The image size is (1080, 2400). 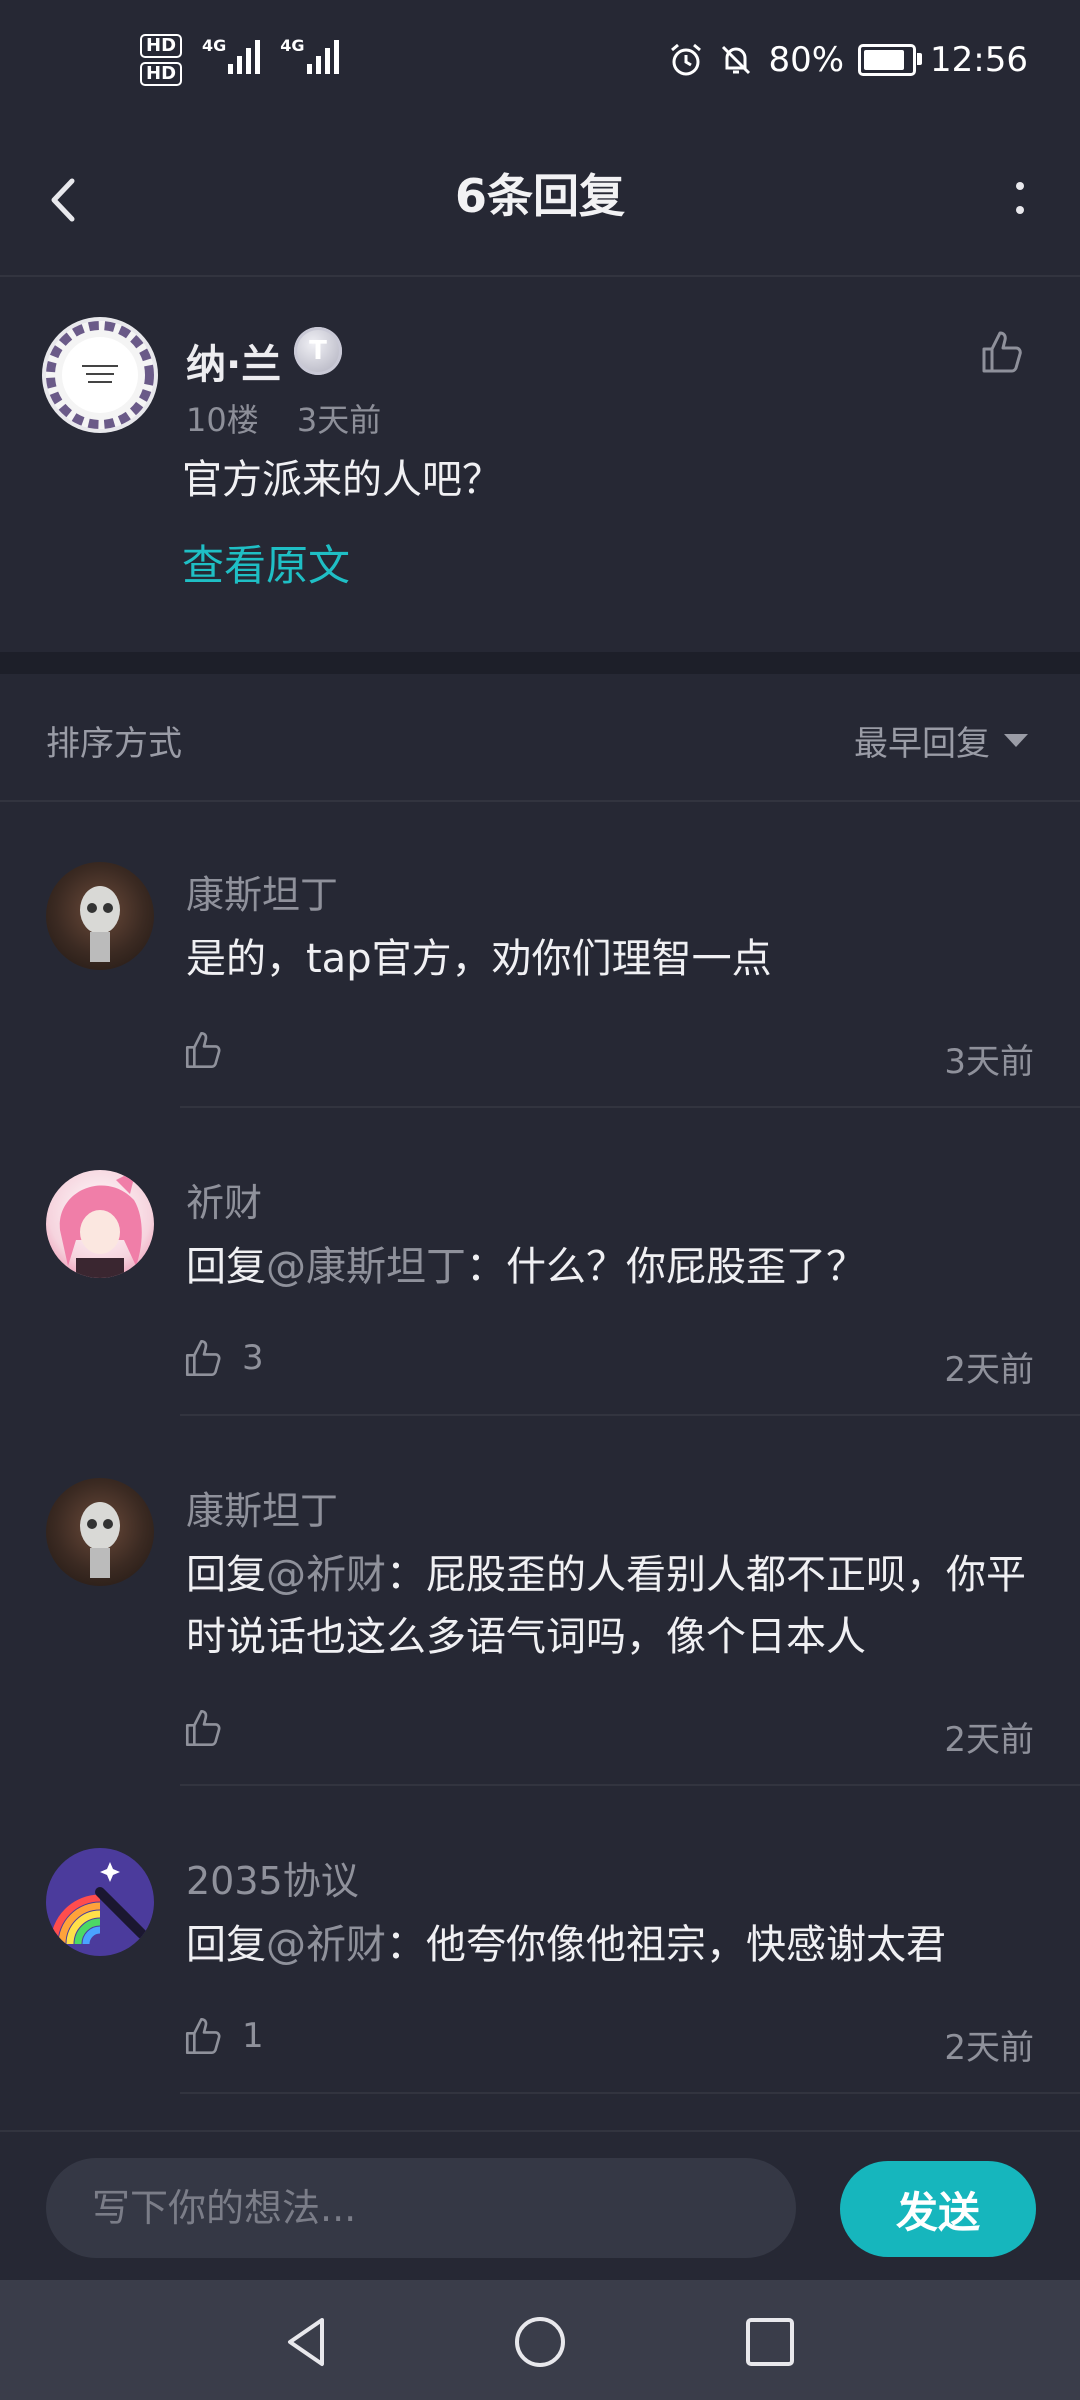 I want to click on post-time: 3天前, so click(x=339, y=420).